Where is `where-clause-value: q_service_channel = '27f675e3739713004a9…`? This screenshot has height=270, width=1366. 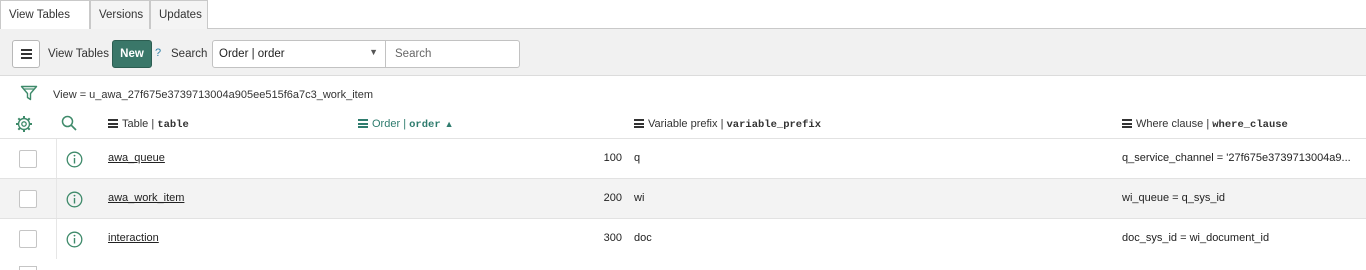
where-clause-value: q_service_channel = '27f675e3739713004a9… is located at coordinates (1236, 158).